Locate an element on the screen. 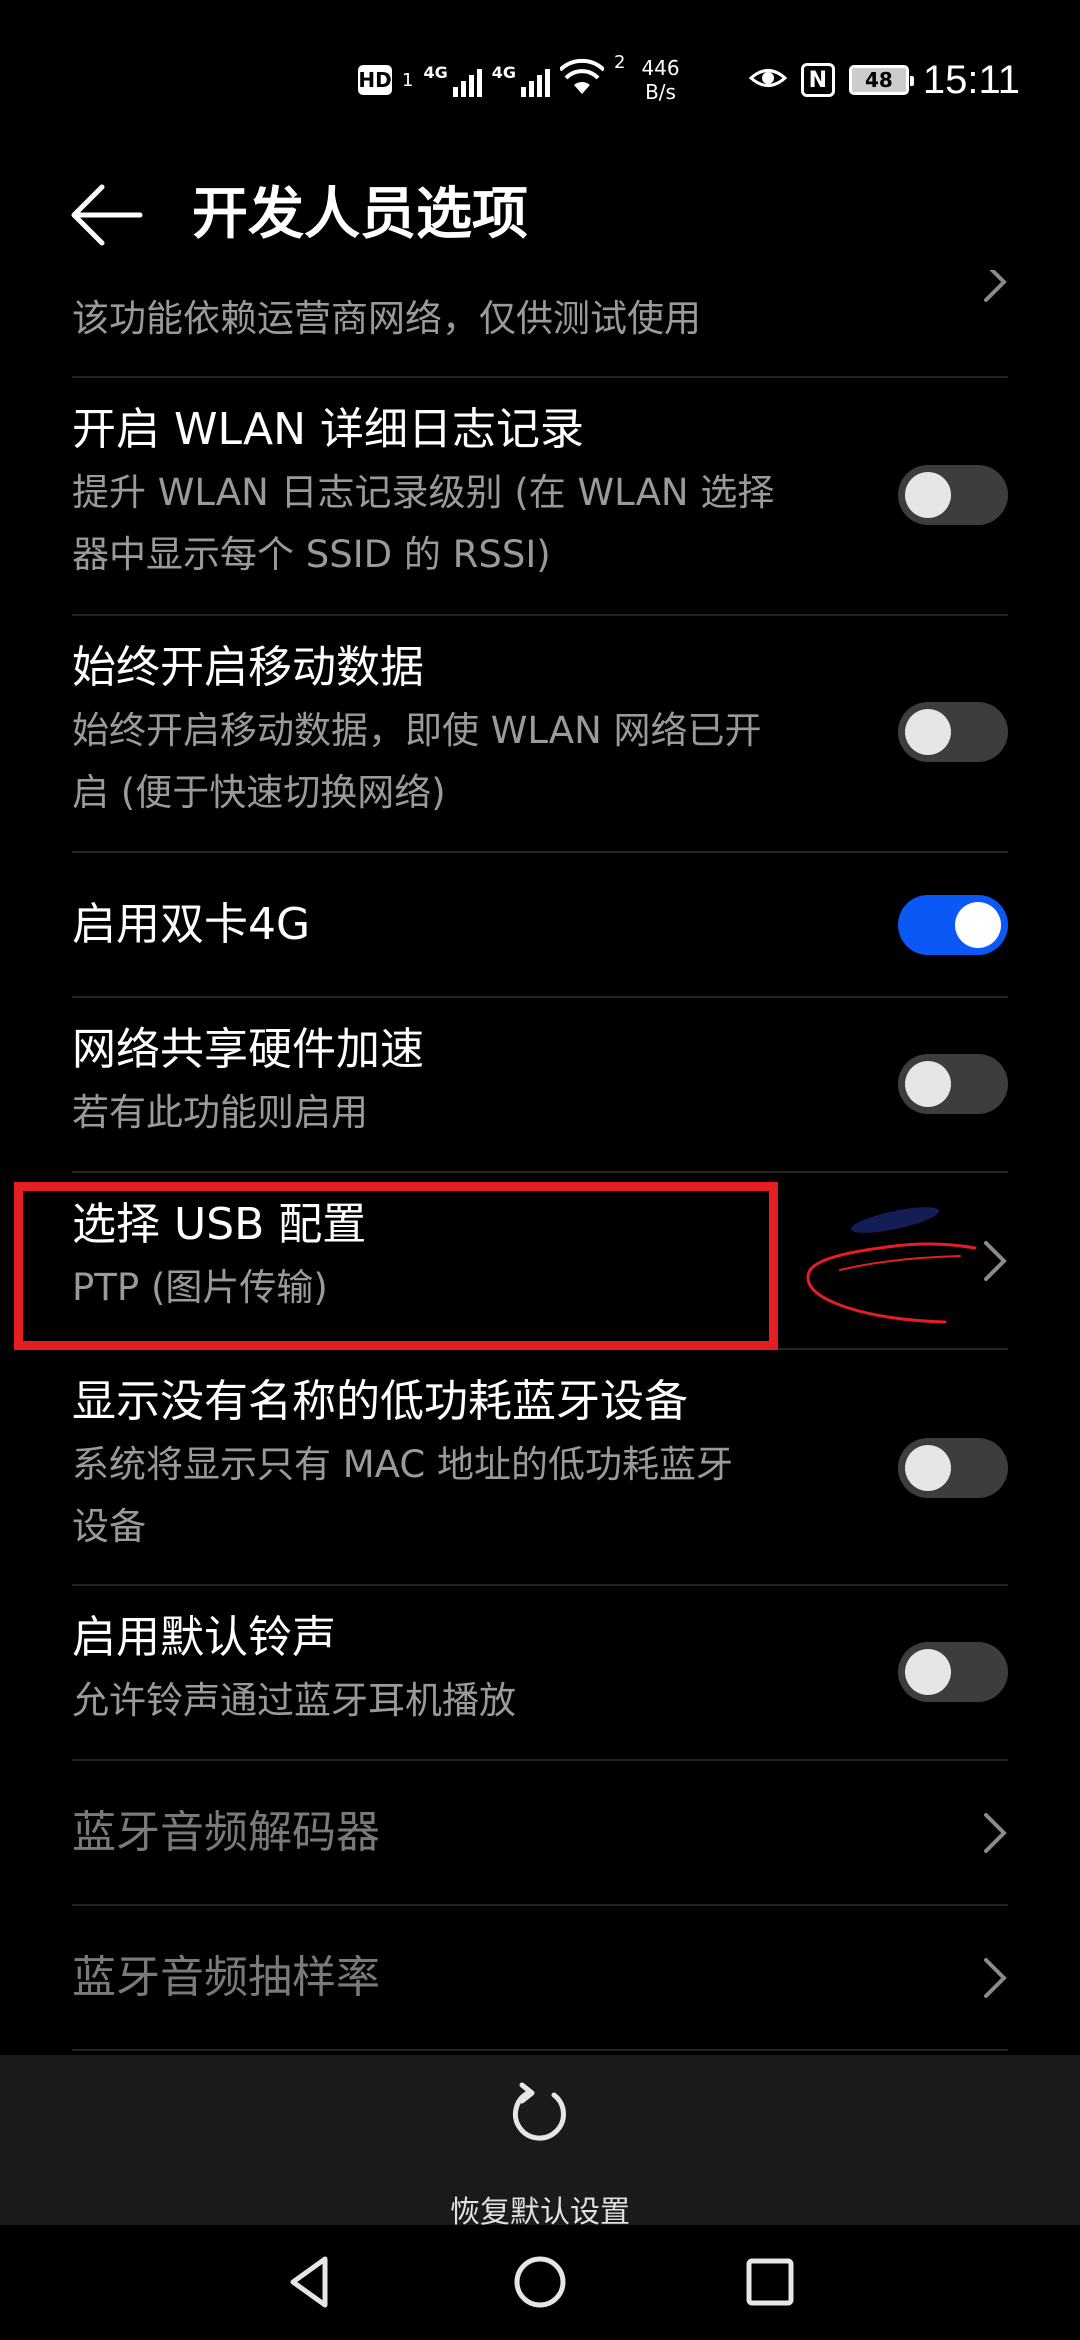 This screenshot has height=2340, width=1080. nav-home-button is located at coordinates (540, 2282).